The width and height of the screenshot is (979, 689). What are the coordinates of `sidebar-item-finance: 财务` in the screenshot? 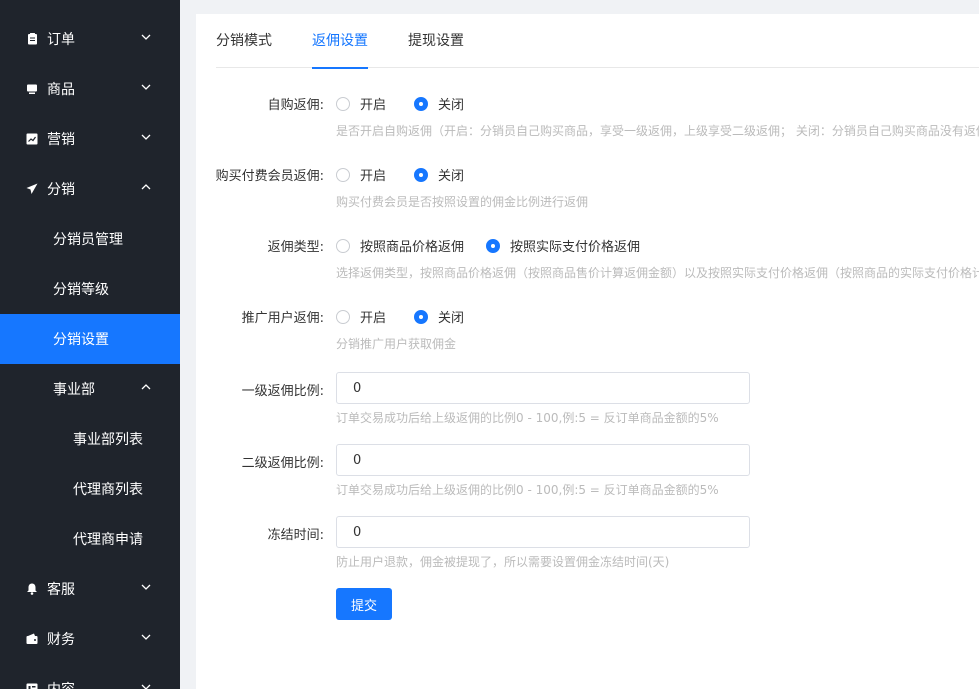 It's located at (90, 639).